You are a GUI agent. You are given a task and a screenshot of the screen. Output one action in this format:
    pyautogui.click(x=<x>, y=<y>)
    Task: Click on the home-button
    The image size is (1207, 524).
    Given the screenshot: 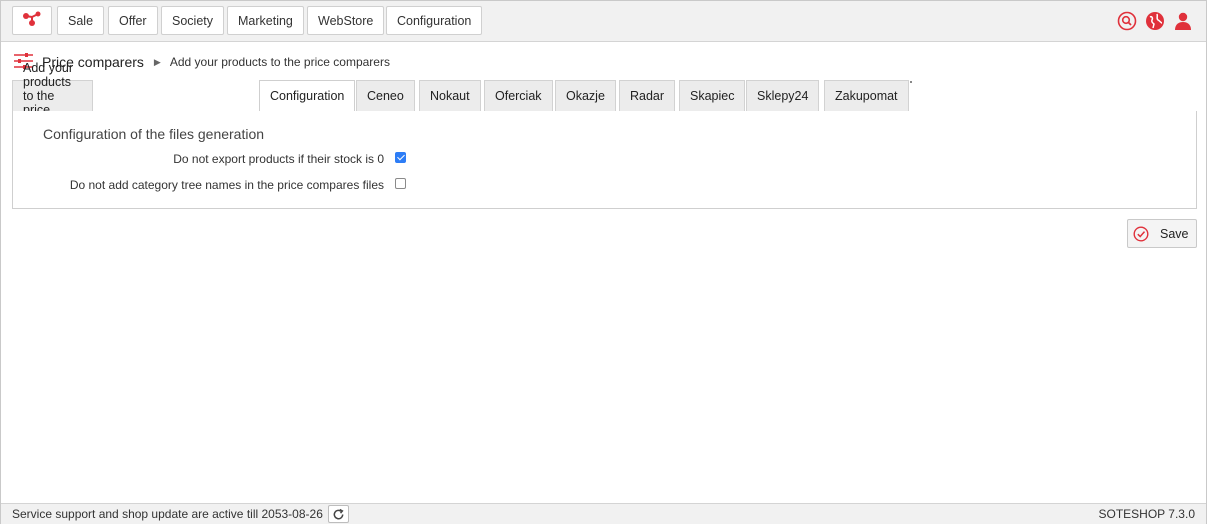 What is the action you would take?
    pyautogui.click(x=32, y=20)
    